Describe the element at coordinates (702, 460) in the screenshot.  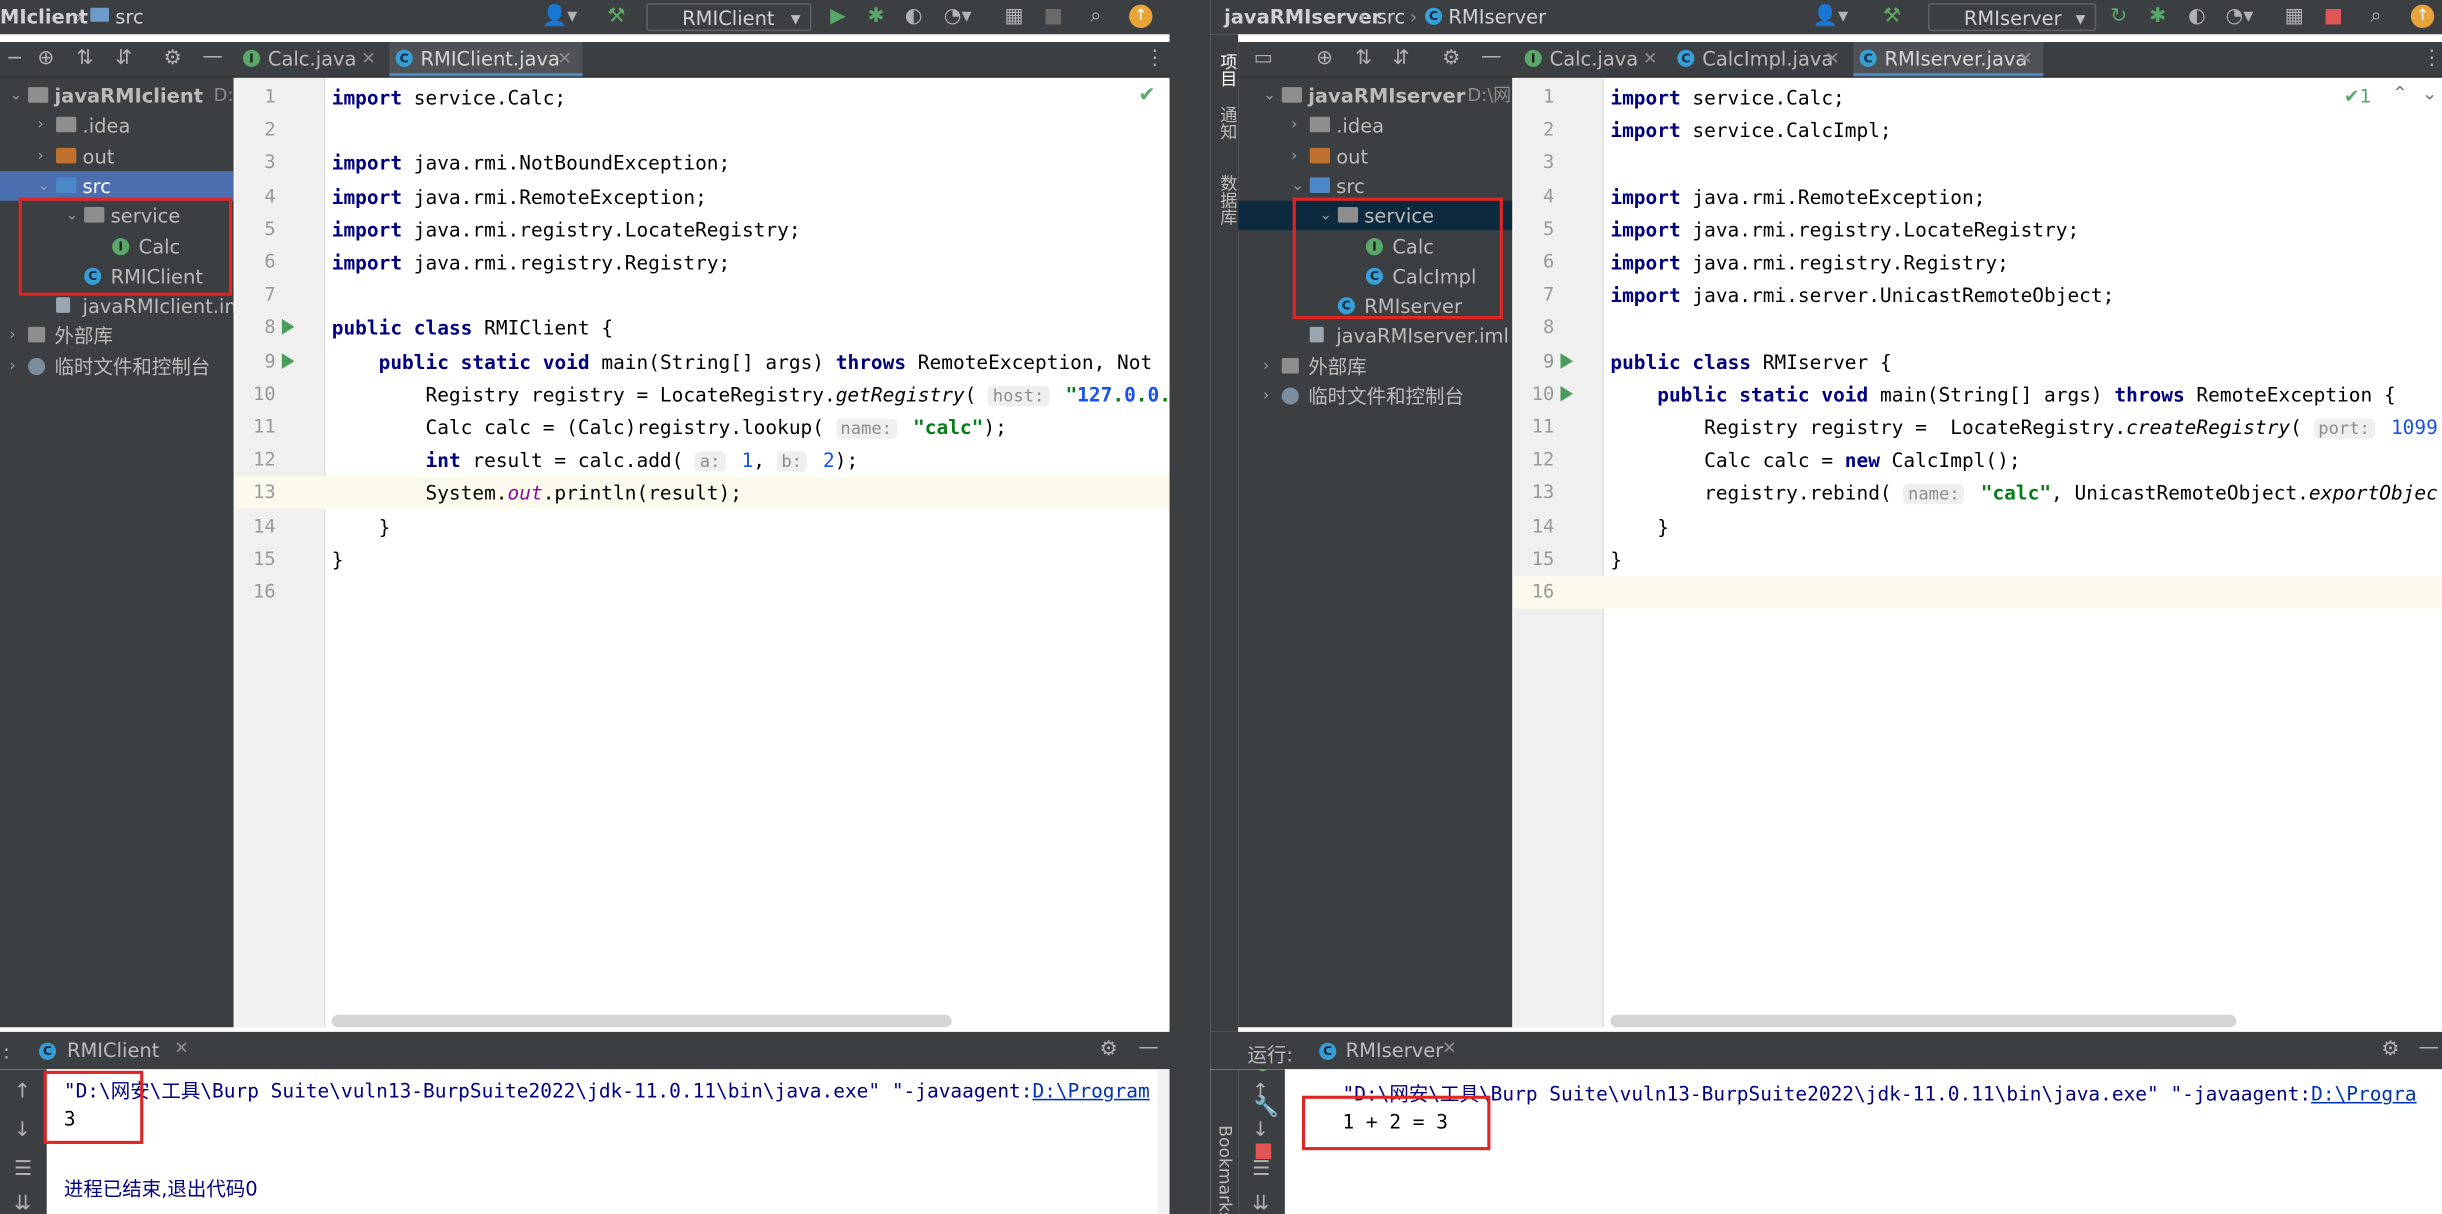
I see `code-line: 12 int result = calc.add( a: 1, b: 2);` at that location.